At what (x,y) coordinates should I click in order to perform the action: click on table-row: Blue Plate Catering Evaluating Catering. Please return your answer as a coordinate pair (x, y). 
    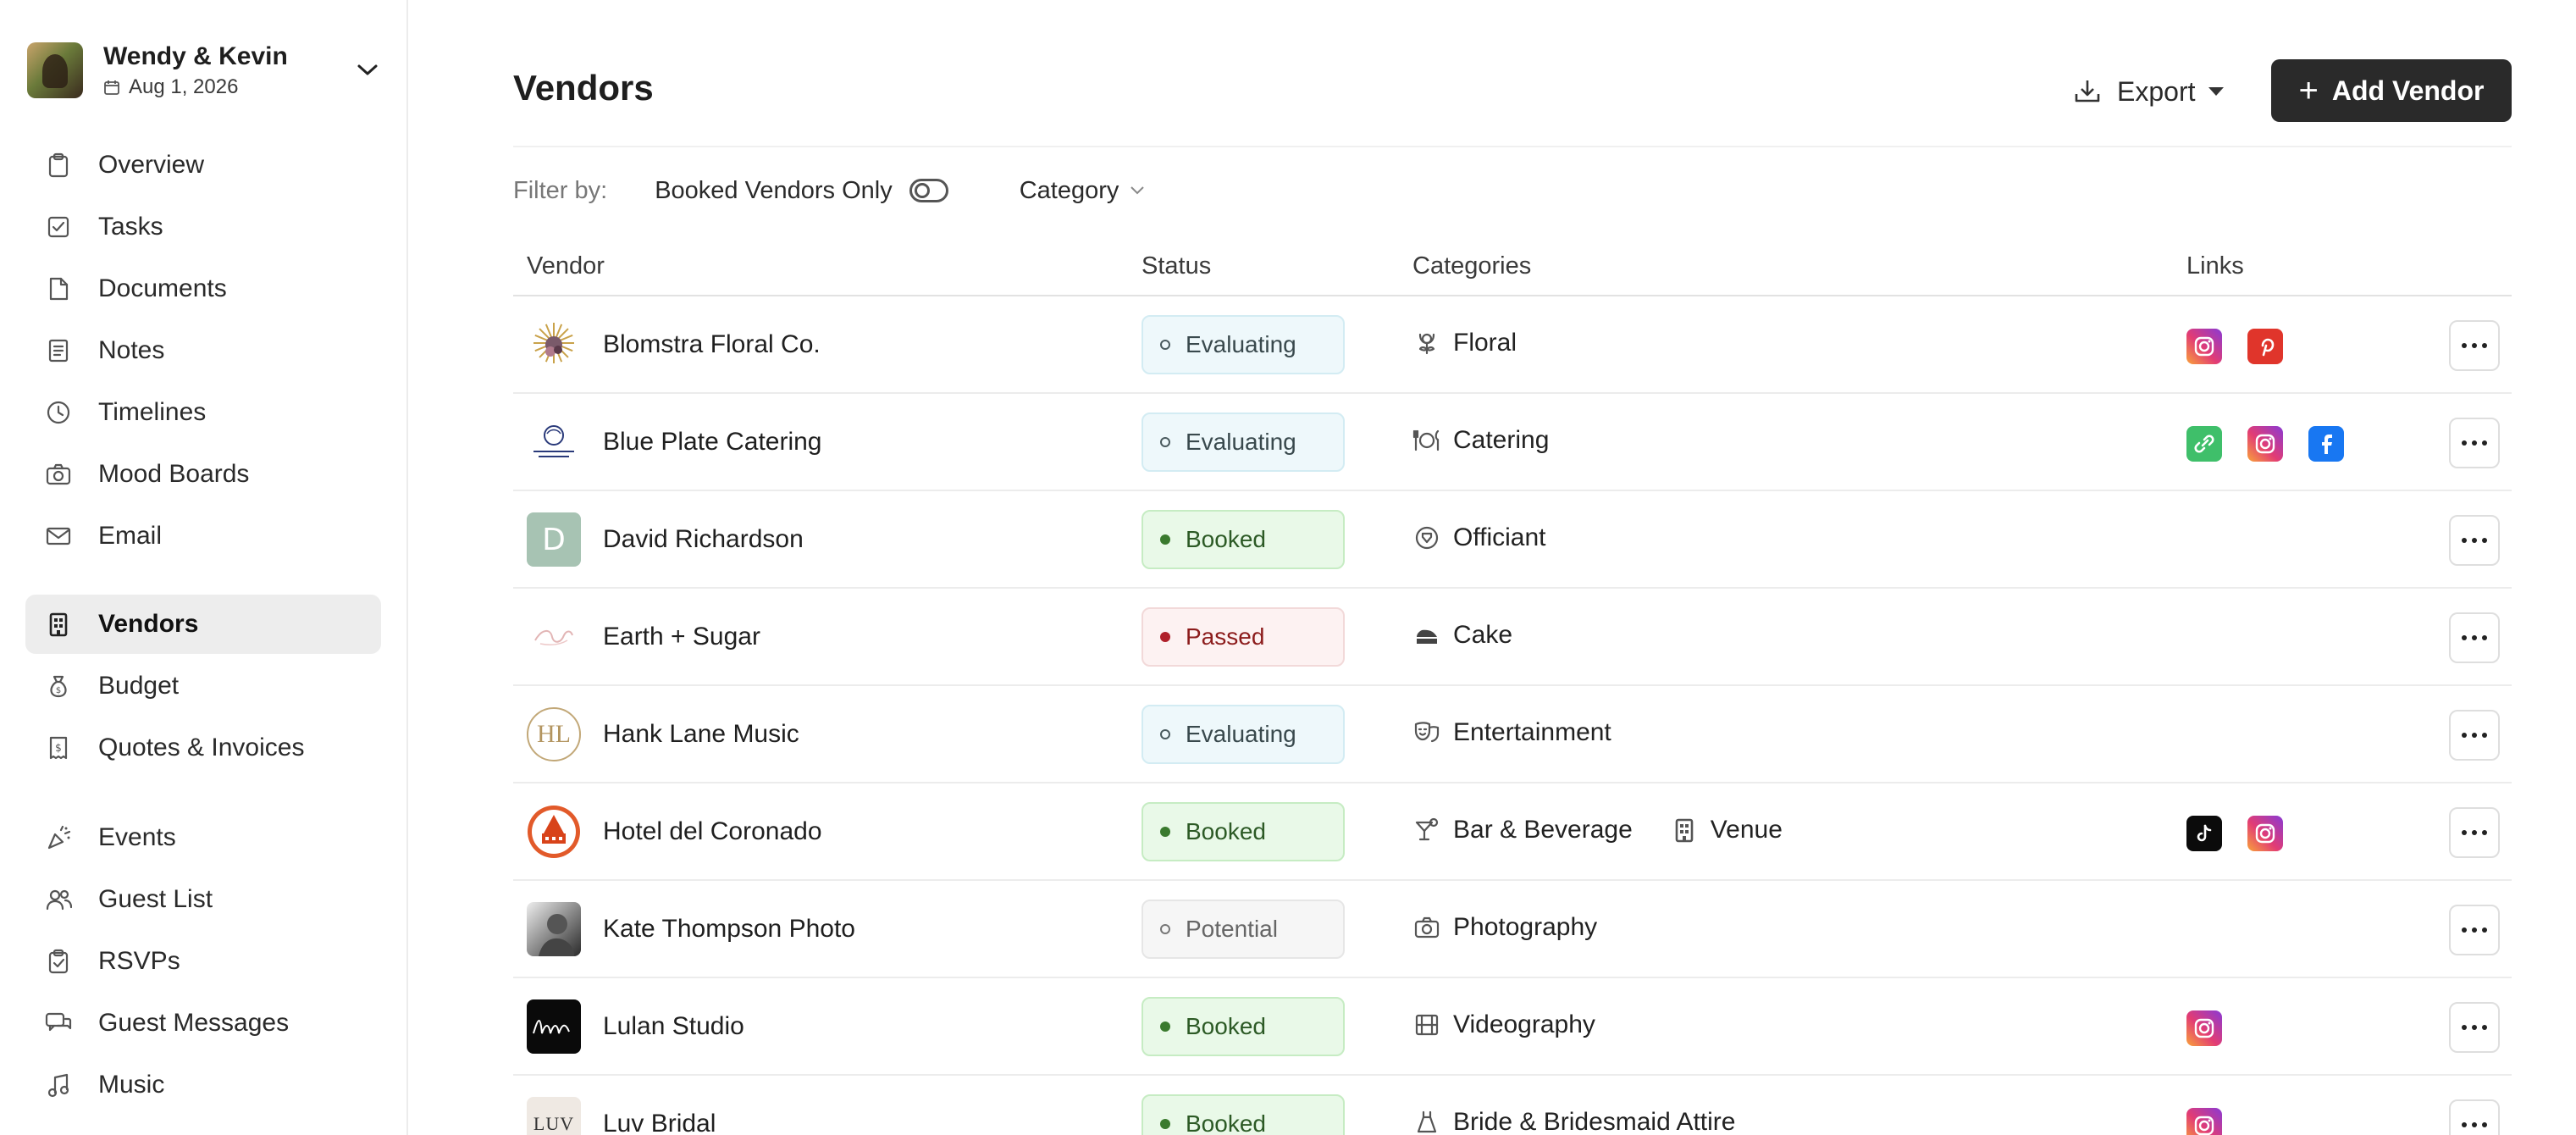
    Looking at the image, I should click on (1512, 442).